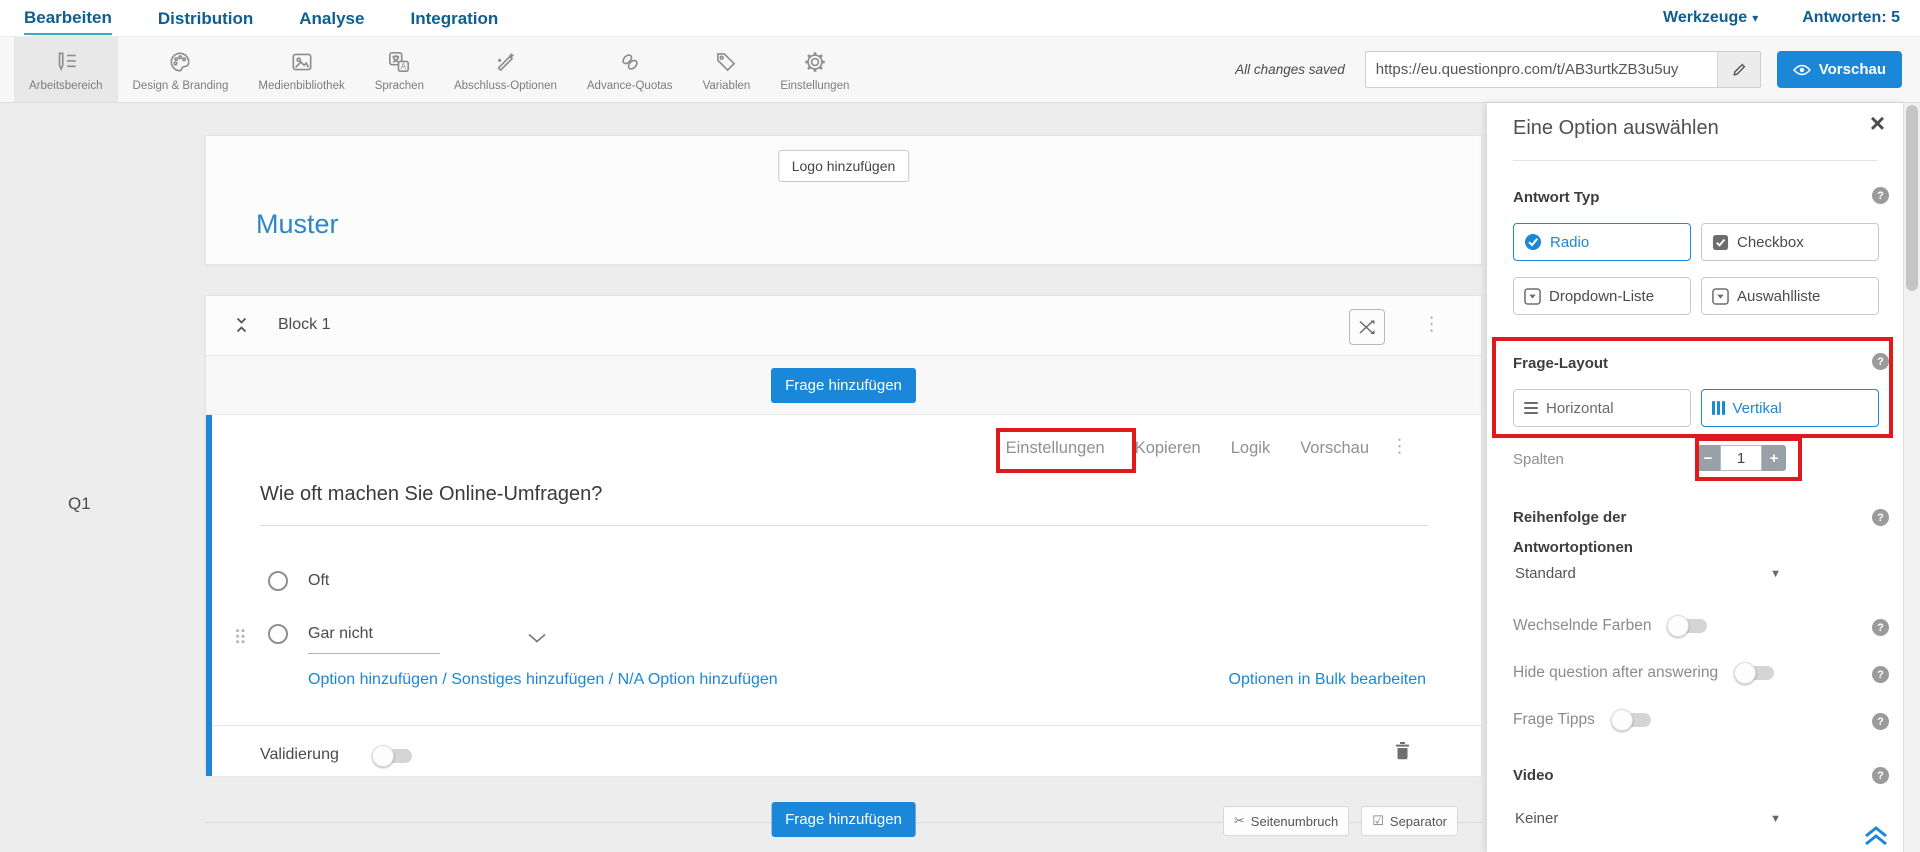  What do you see at coordinates (1409, 821) in the screenshot?
I see `separator-button: ☑ Separator` at bounding box center [1409, 821].